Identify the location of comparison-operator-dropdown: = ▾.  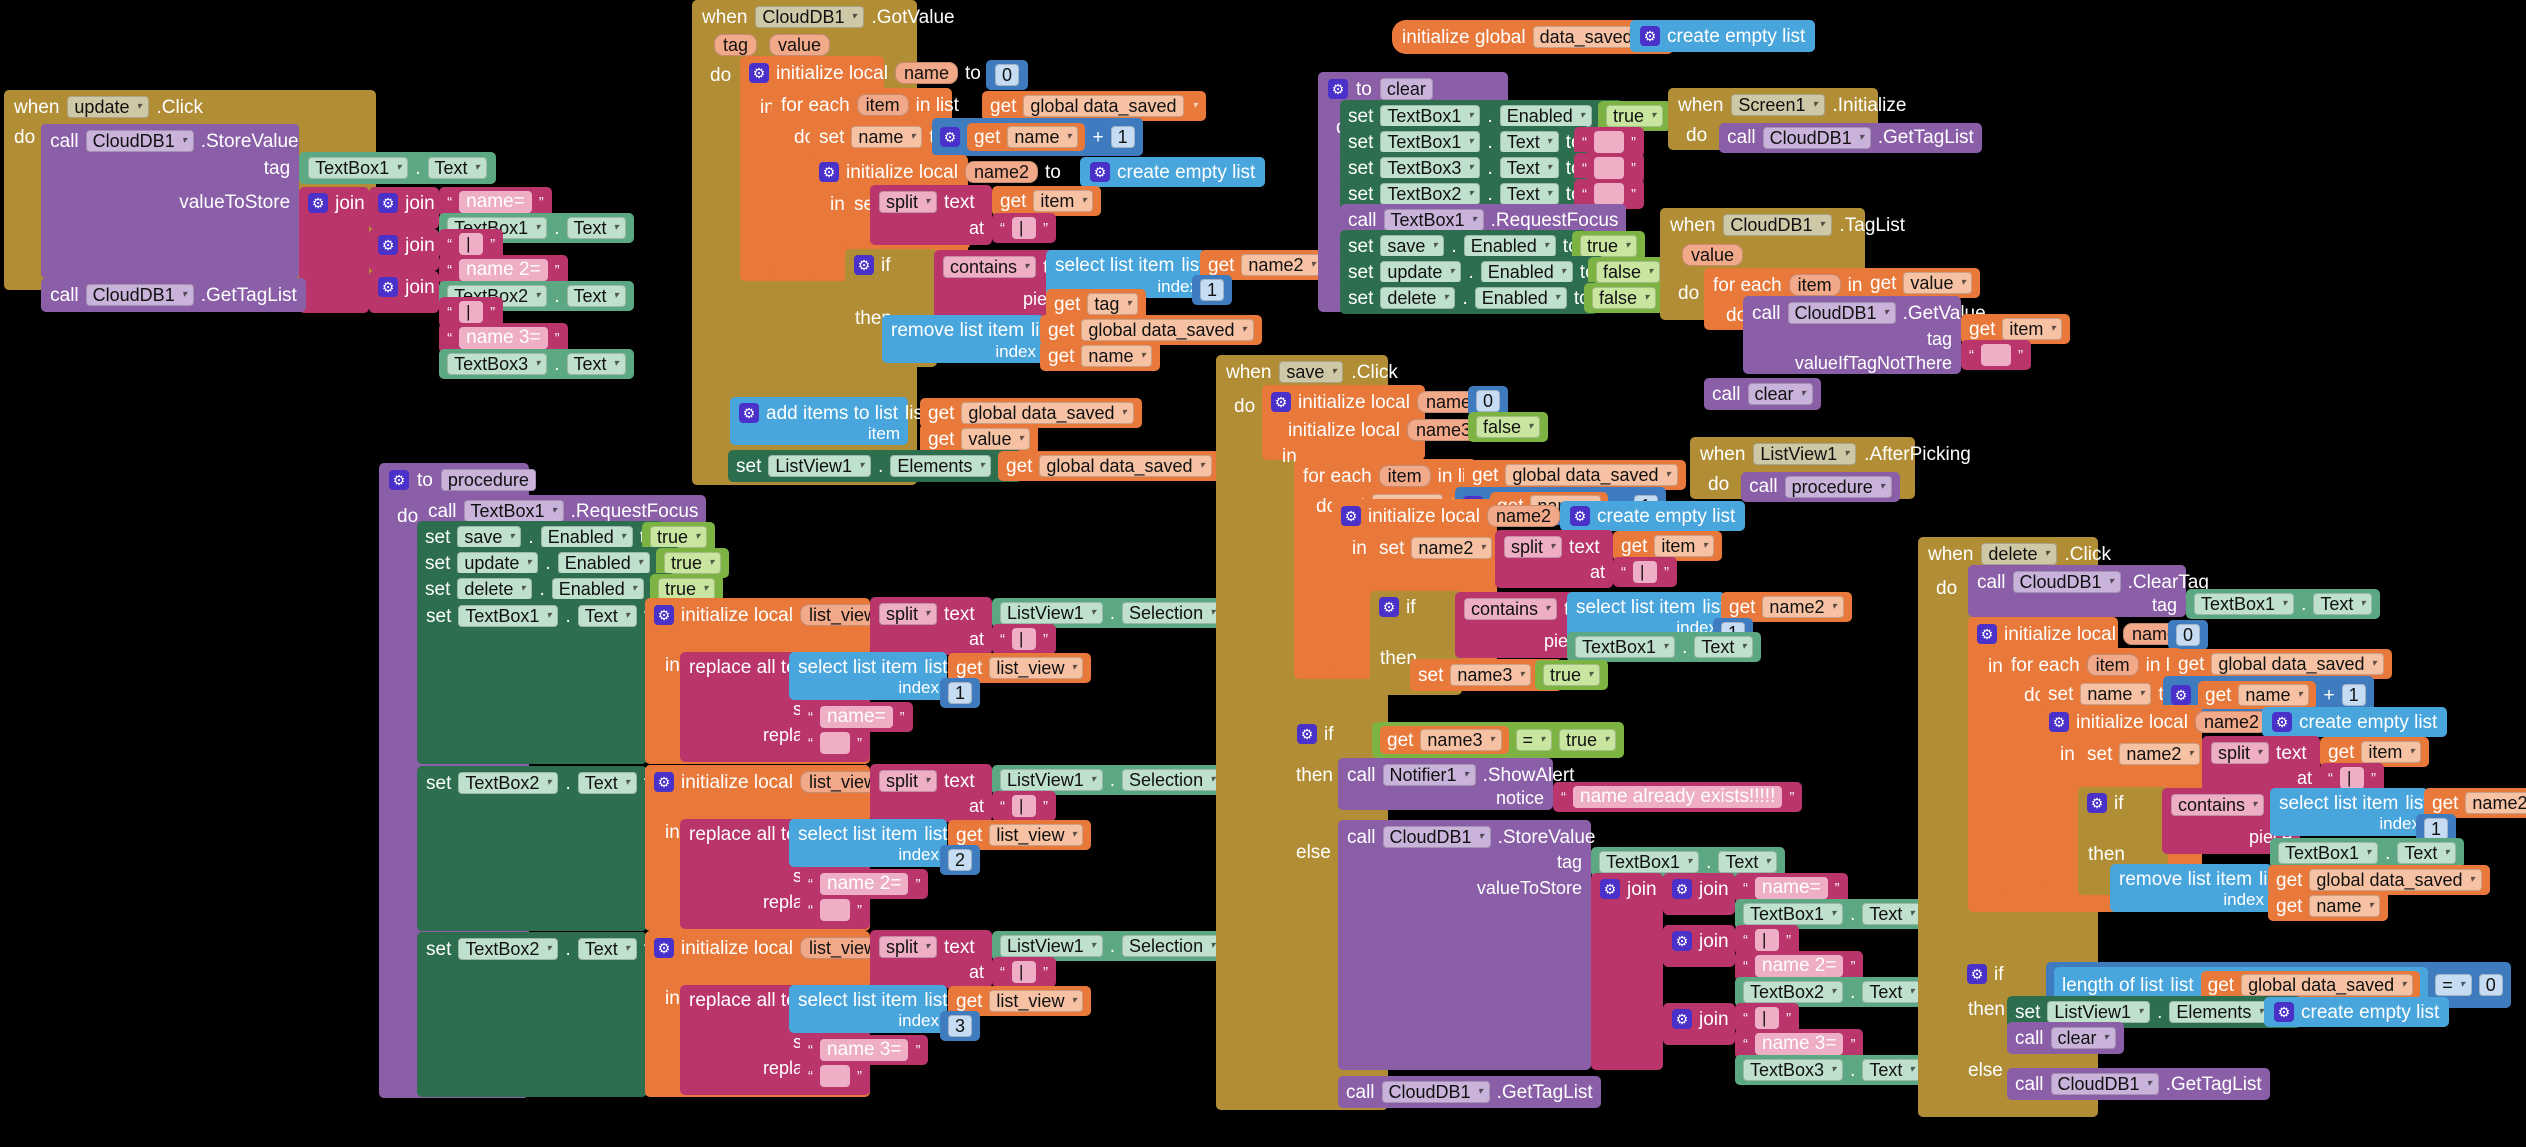
(1534, 740).